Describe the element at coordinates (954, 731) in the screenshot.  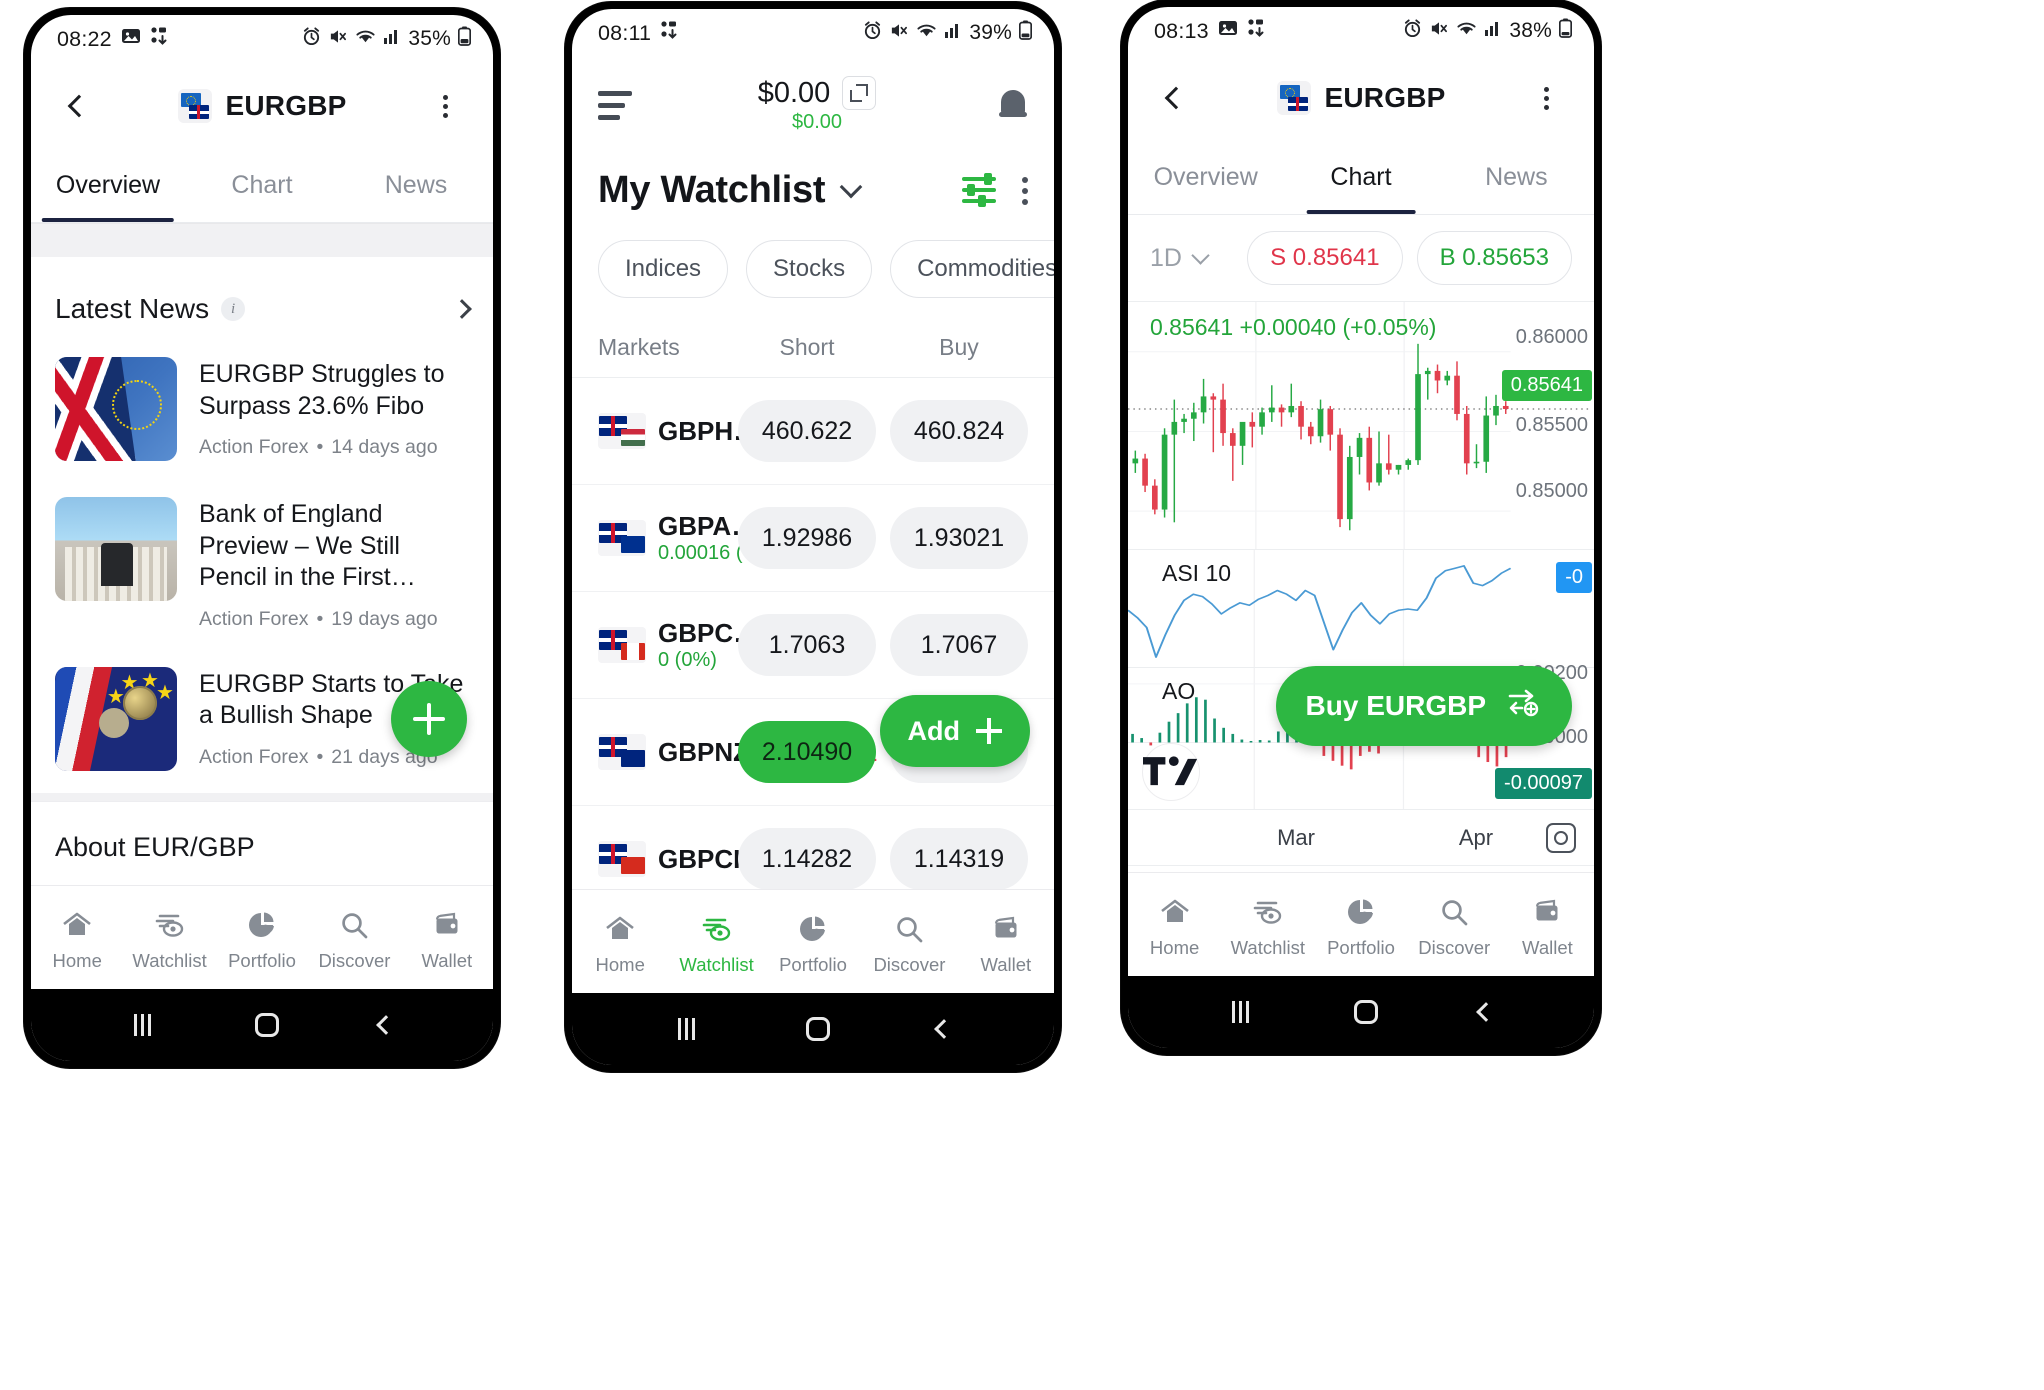
I see `add-instrument-button: Add` at that location.